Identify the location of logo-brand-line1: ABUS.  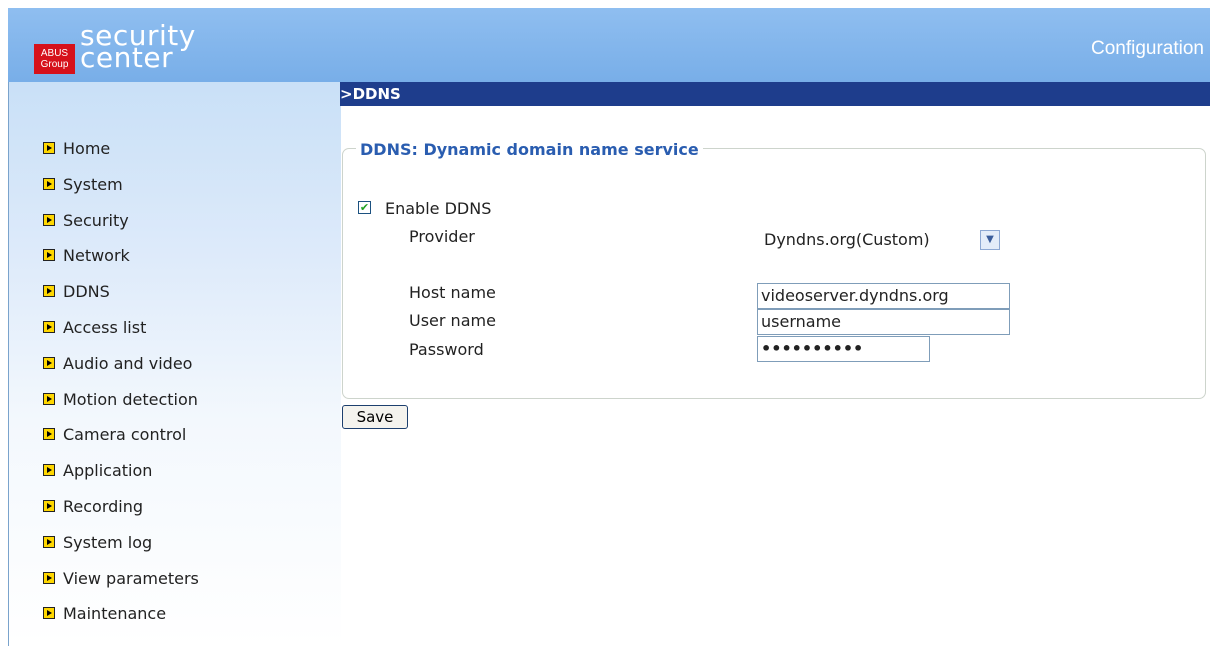
(54, 53).